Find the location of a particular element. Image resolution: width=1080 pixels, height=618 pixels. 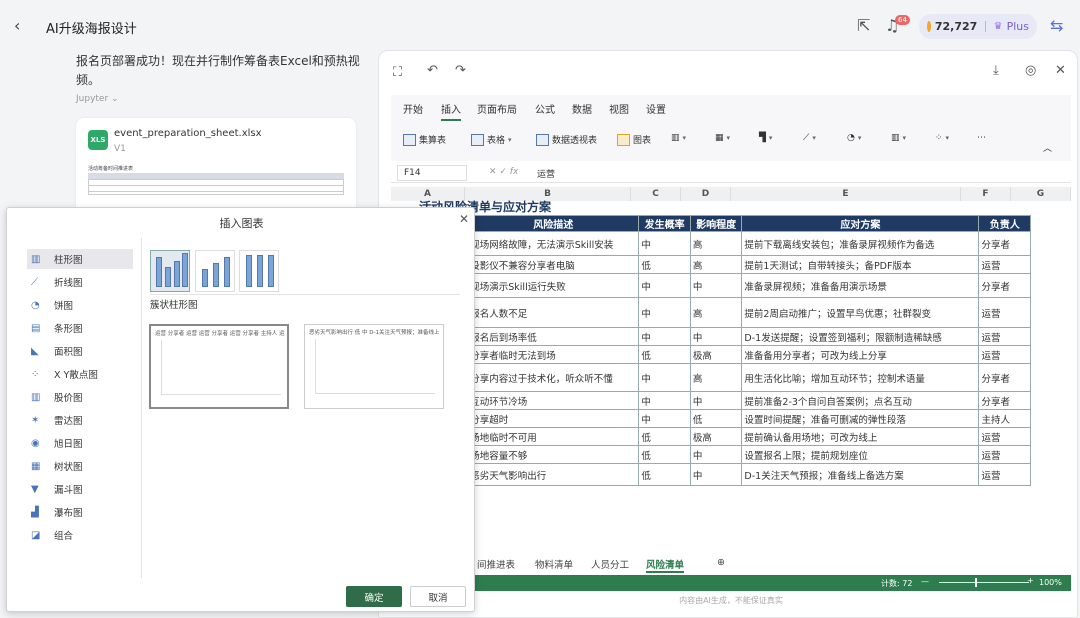

table-cell: 提前2周启动推广；设置早鸟优惠；社群裂变 is located at coordinates (860, 312).